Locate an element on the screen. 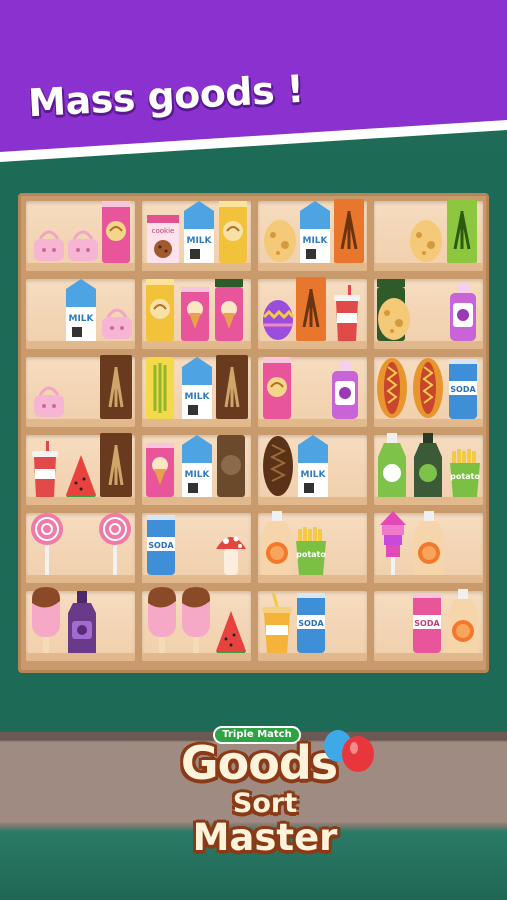 This screenshot has width=507, height=900. logo-word-master: Master is located at coordinates (265, 837).